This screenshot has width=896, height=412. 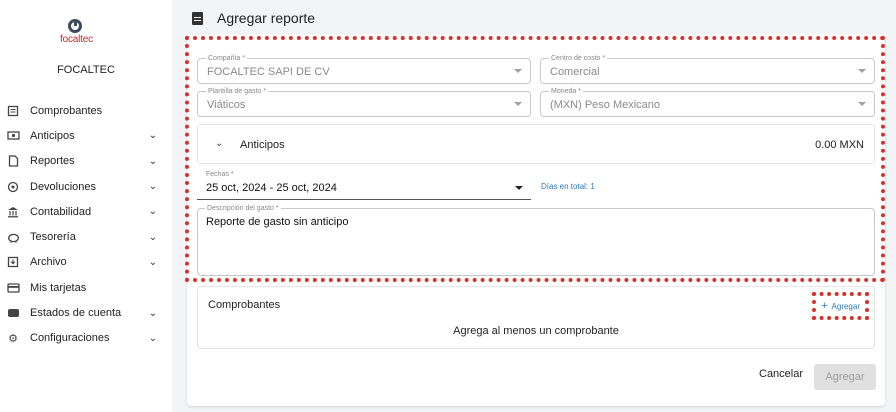 What do you see at coordinates (364, 69) in the screenshot?
I see `compania-select: Compañía * FOCALTEC SAPI DE CV` at bounding box center [364, 69].